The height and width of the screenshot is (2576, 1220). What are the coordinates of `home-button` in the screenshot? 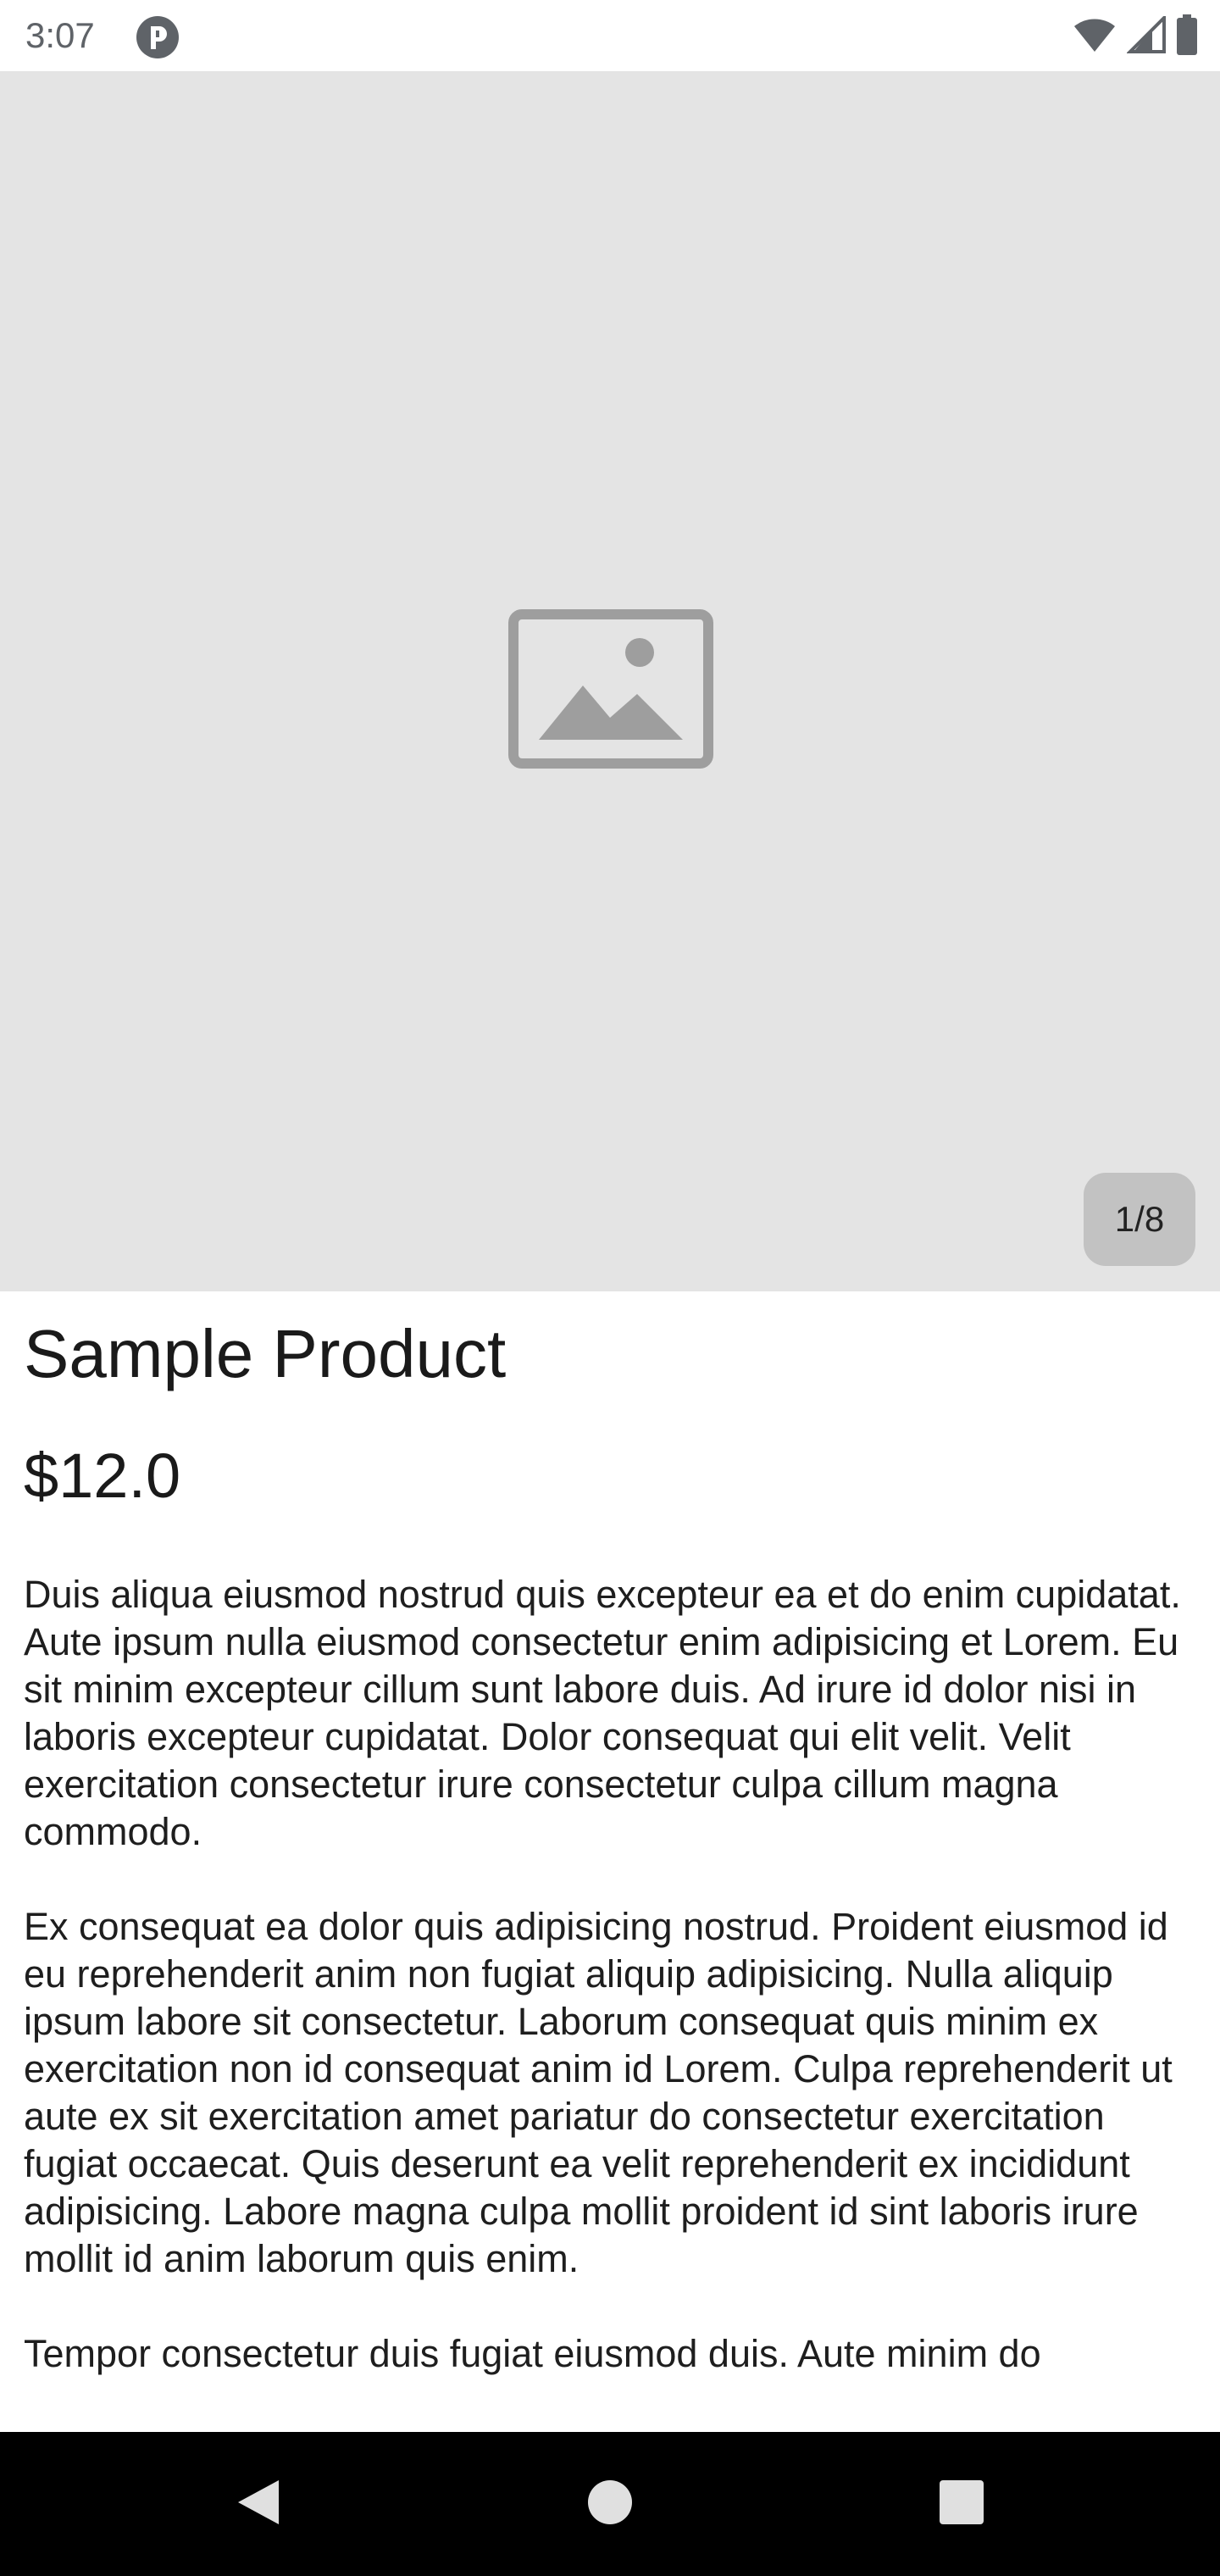 It's located at (610, 2504).